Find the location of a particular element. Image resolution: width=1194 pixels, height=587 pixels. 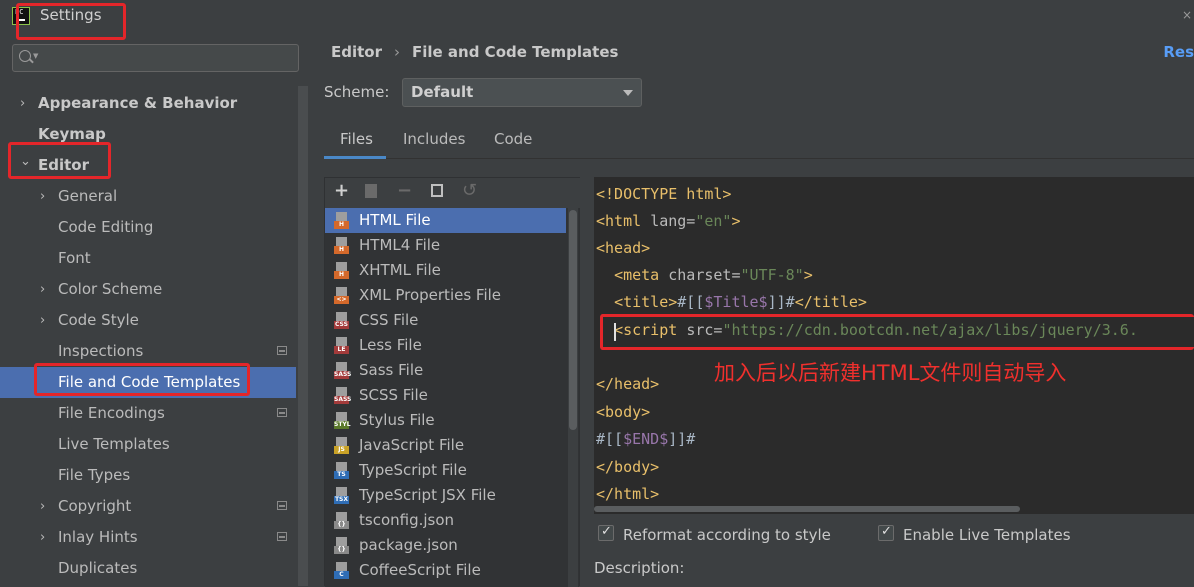

template-name: CoffeeScript File is located at coordinates (420, 570).